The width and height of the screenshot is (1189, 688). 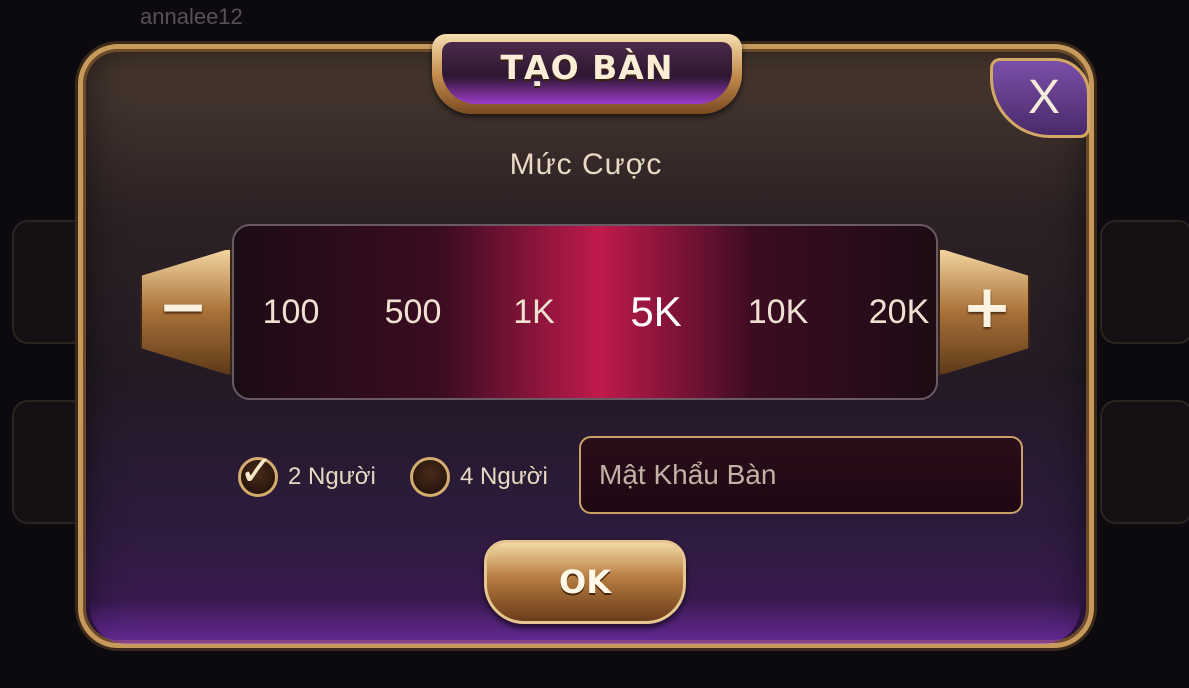 What do you see at coordinates (291, 312) in the screenshot?
I see `bet-option-100: 100` at bounding box center [291, 312].